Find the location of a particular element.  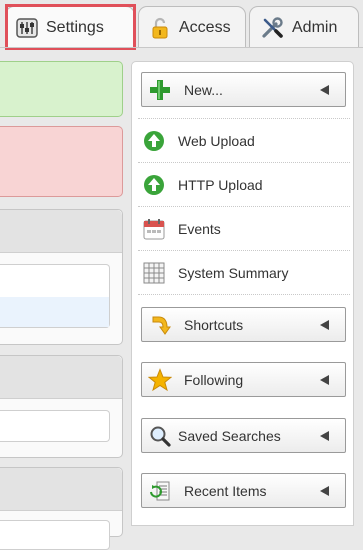

tab-settings-label: Settings is located at coordinates (75, 27).